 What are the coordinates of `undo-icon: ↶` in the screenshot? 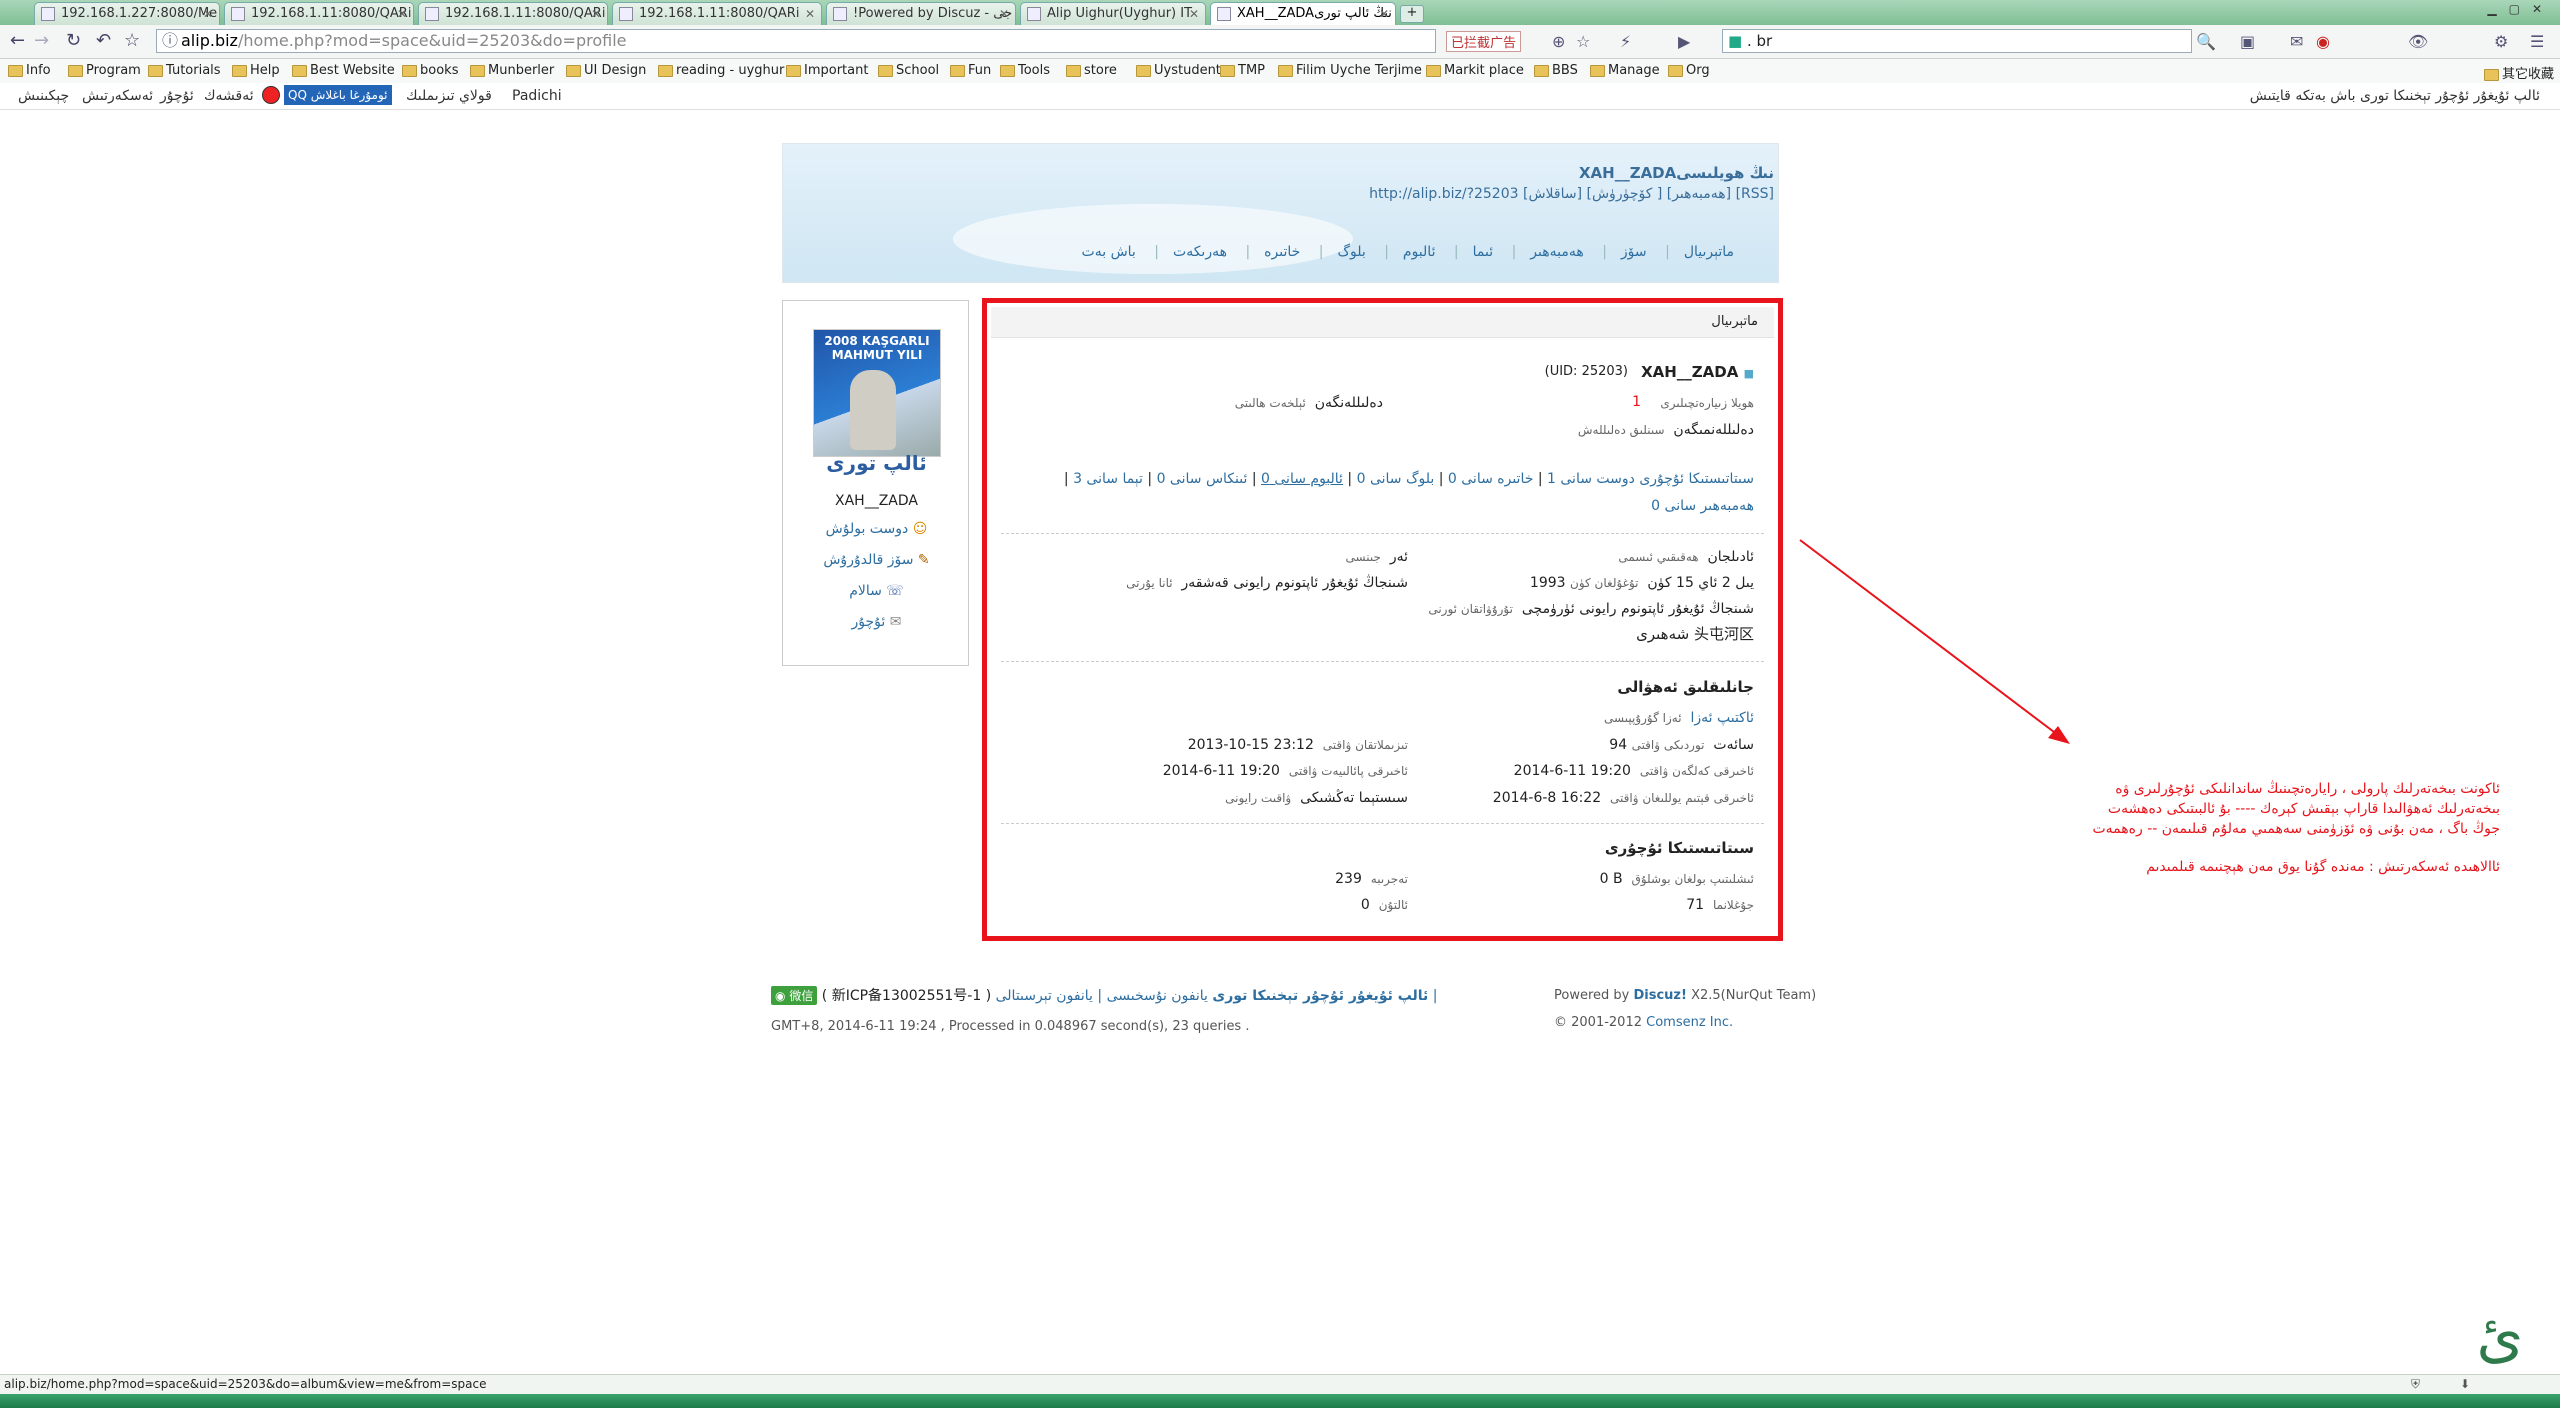 It's located at (103, 40).